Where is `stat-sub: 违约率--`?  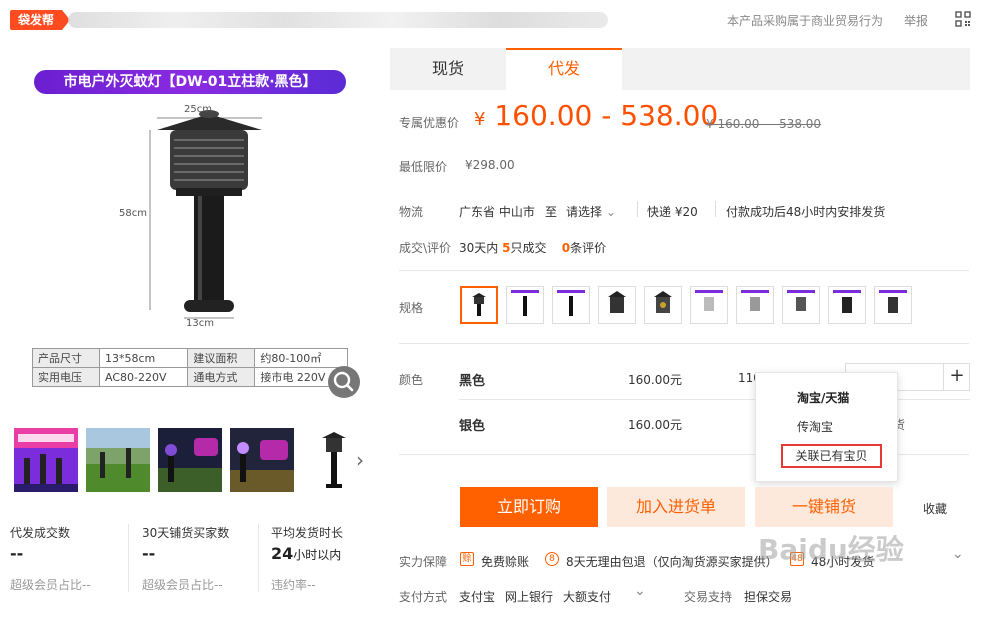
stat-sub: 违约率-- is located at coordinates (293, 585).